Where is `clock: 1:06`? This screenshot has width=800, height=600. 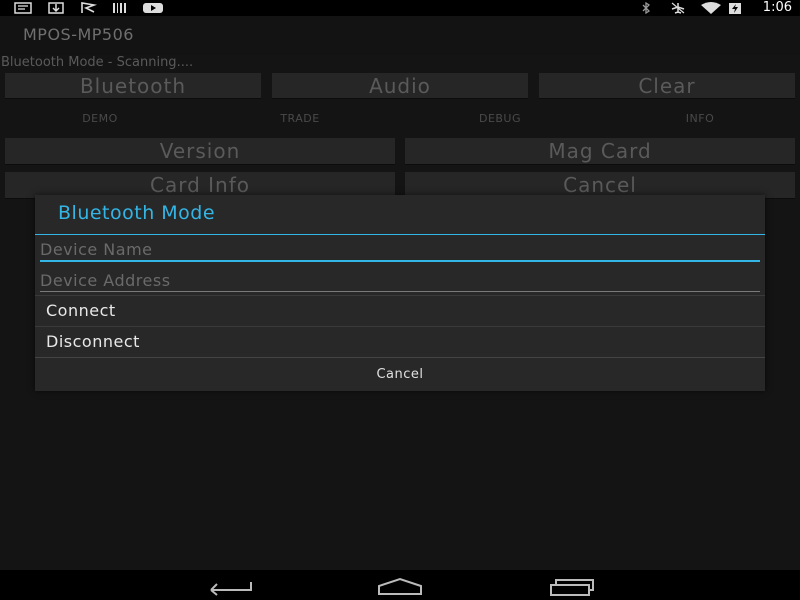 clock: 1:06 is located at coordinates (777, 7).